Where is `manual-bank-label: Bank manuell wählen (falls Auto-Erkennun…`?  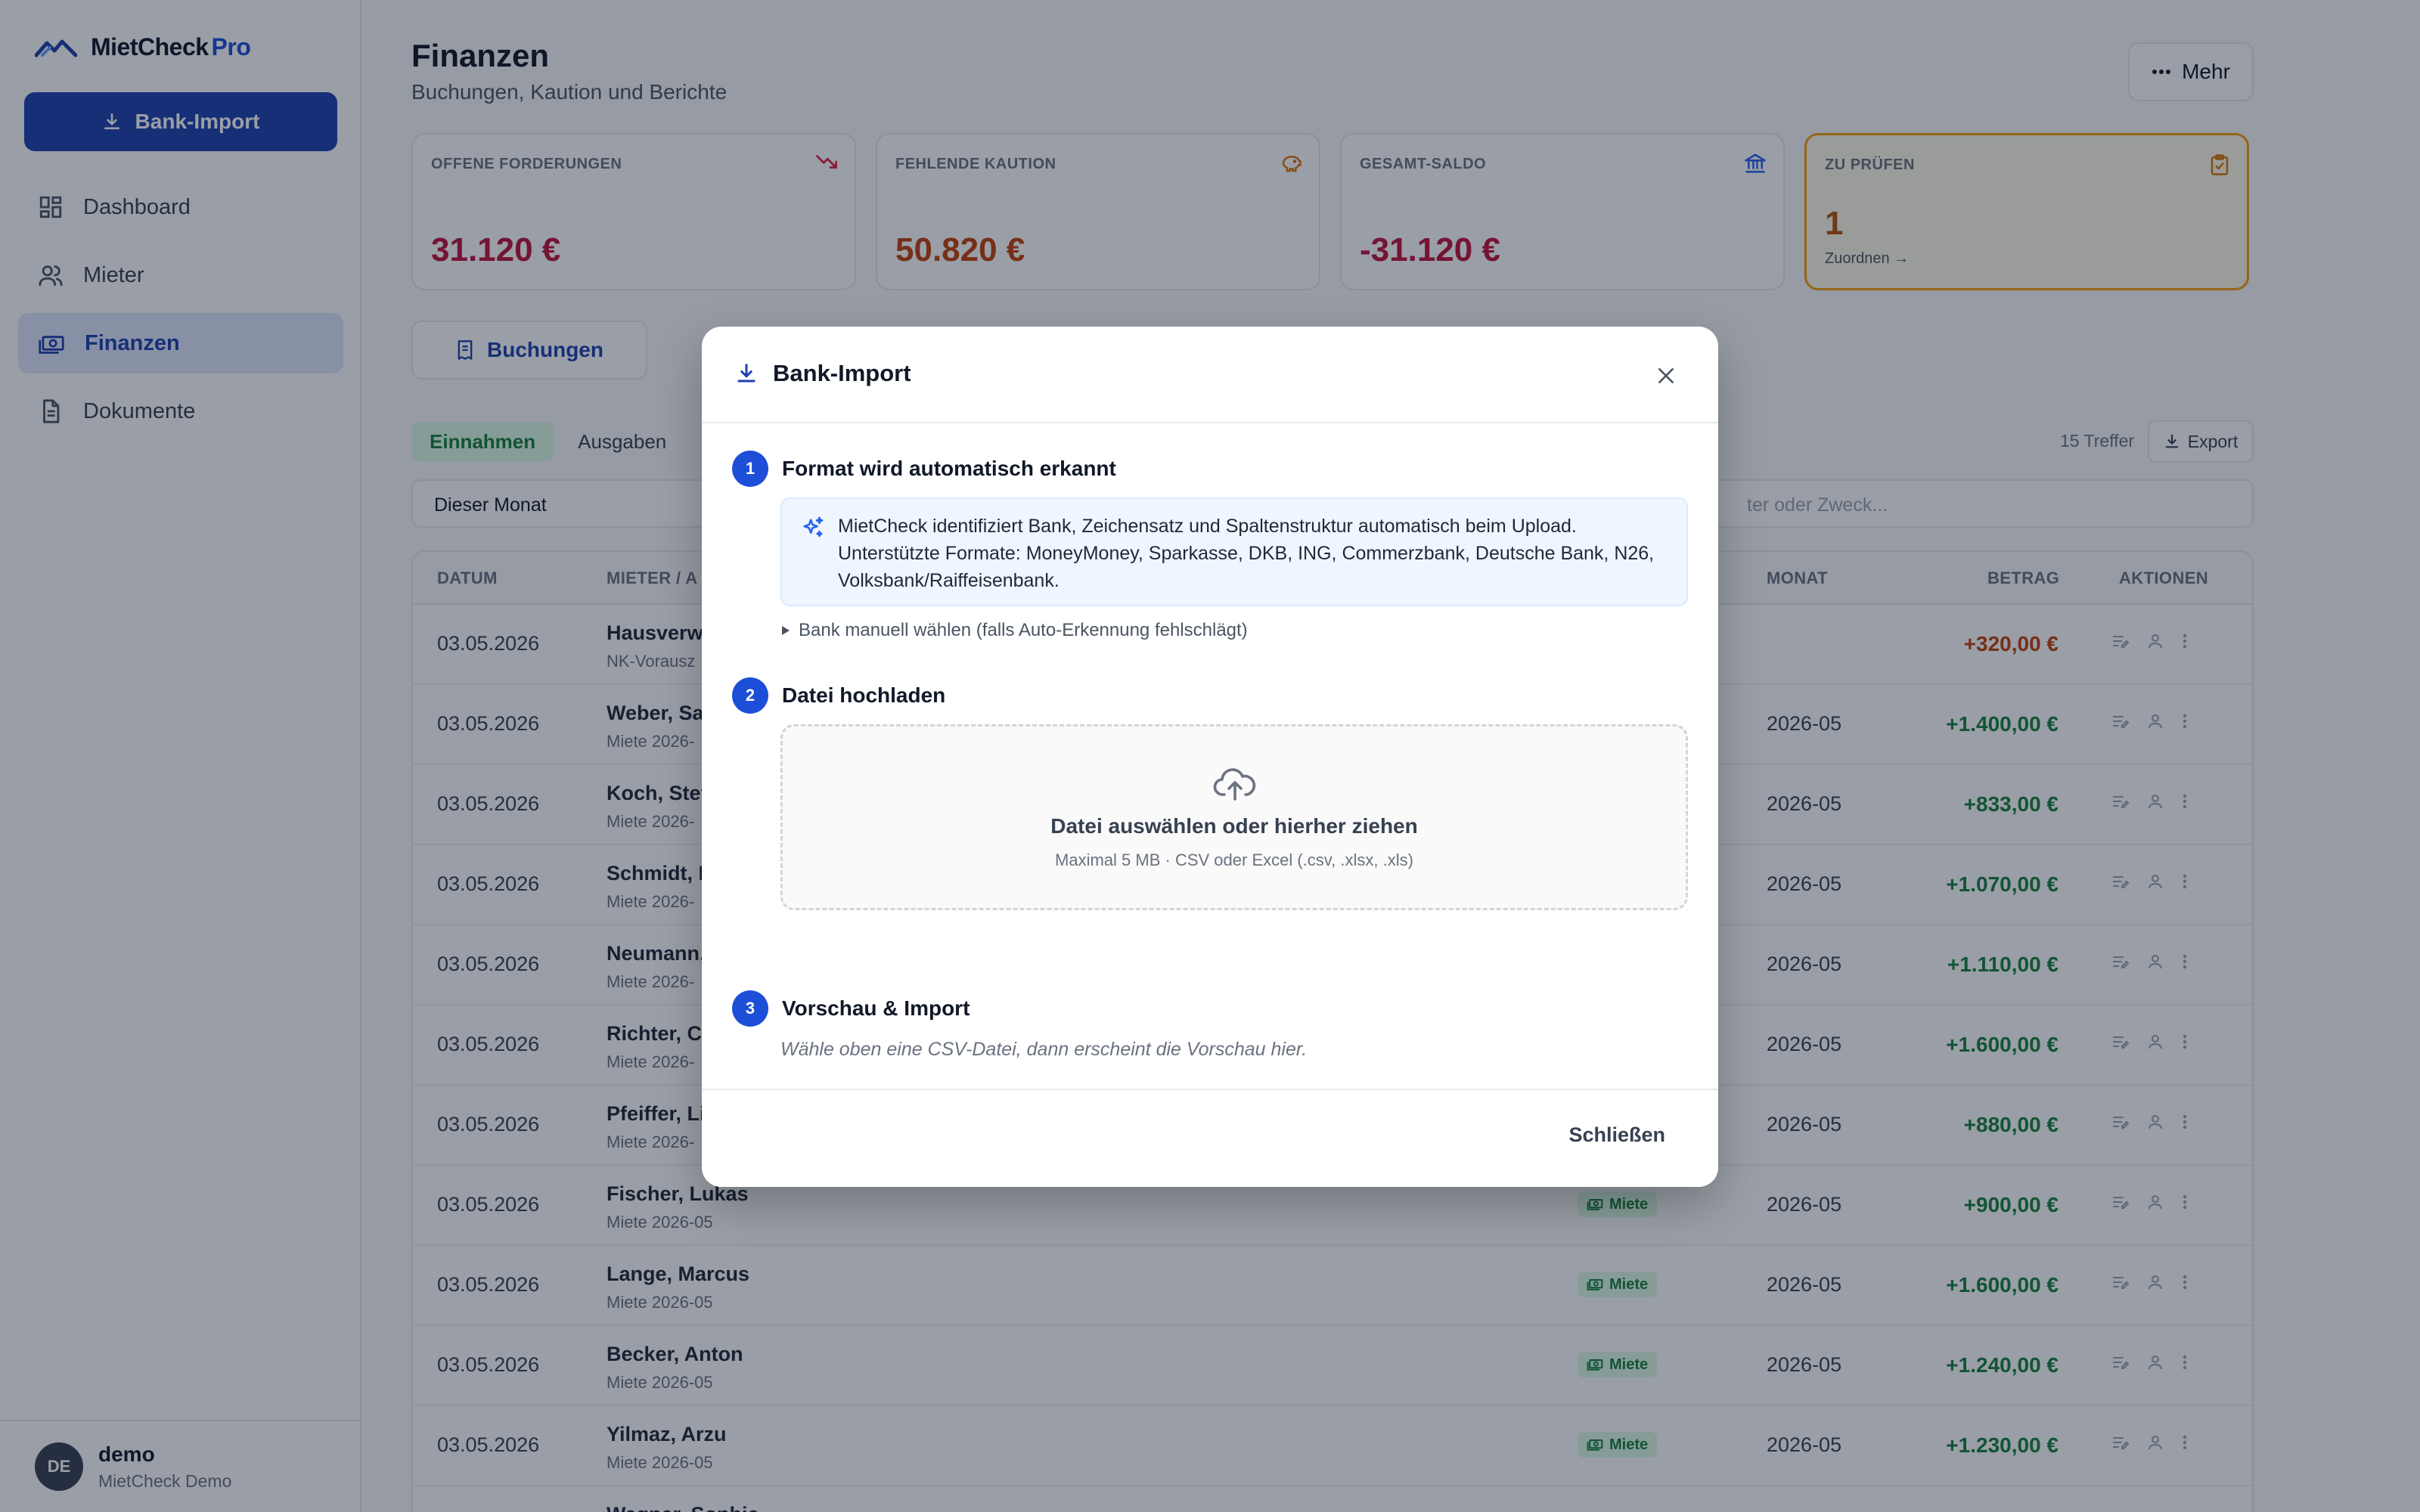
manual-bank-label: Bank manuell wählen (falls Auto-Erkennun… is located at coordinates (1024, 630).